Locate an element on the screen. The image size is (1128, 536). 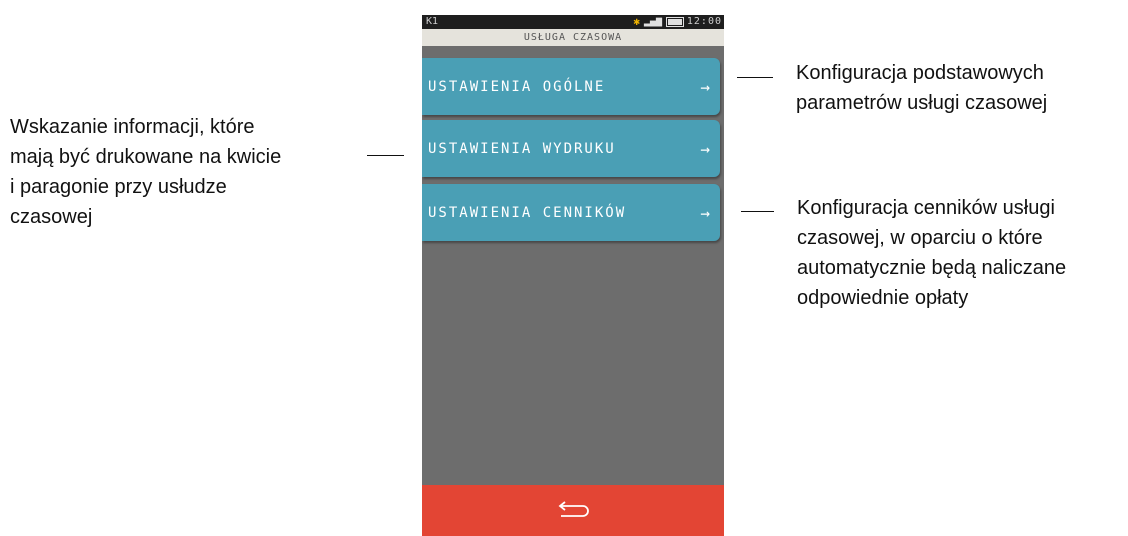
back-button is located at coordinates (573, 511).